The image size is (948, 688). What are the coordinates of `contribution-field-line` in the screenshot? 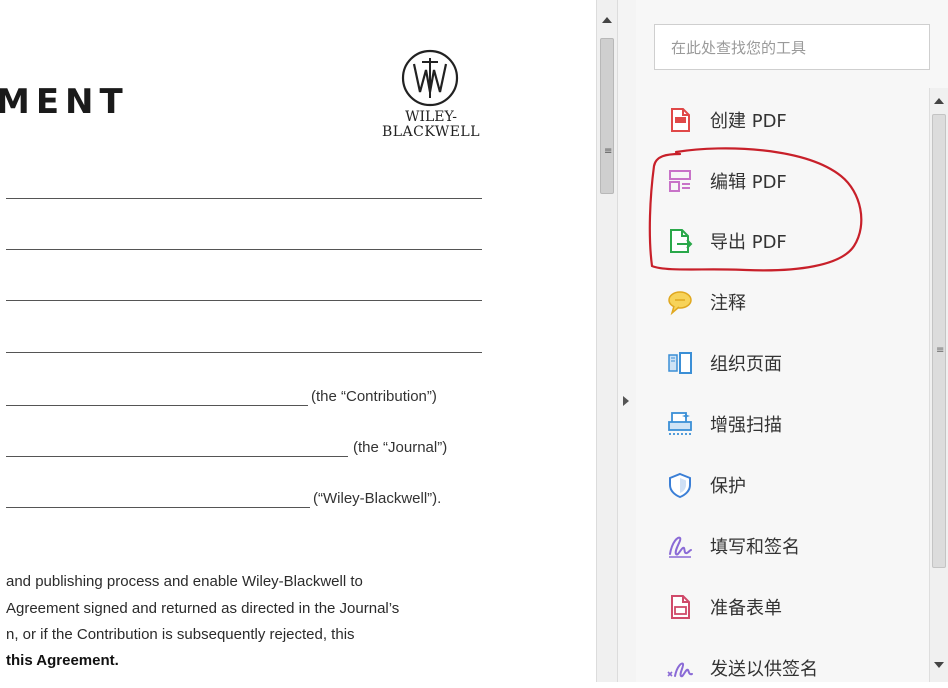 It's located at (157, 405).